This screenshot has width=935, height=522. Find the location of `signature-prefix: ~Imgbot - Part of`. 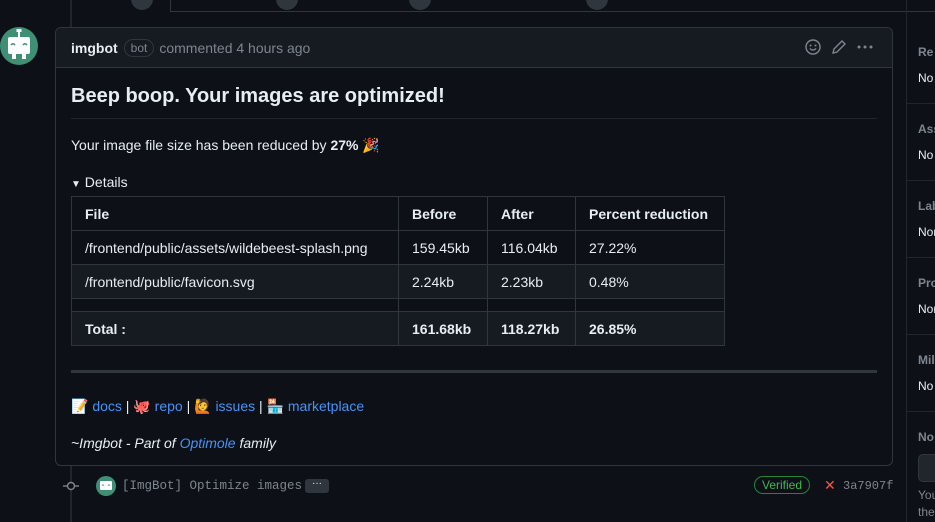

signature-prefix: ~Imgbot - Part of is located at coordinates (125, 443).